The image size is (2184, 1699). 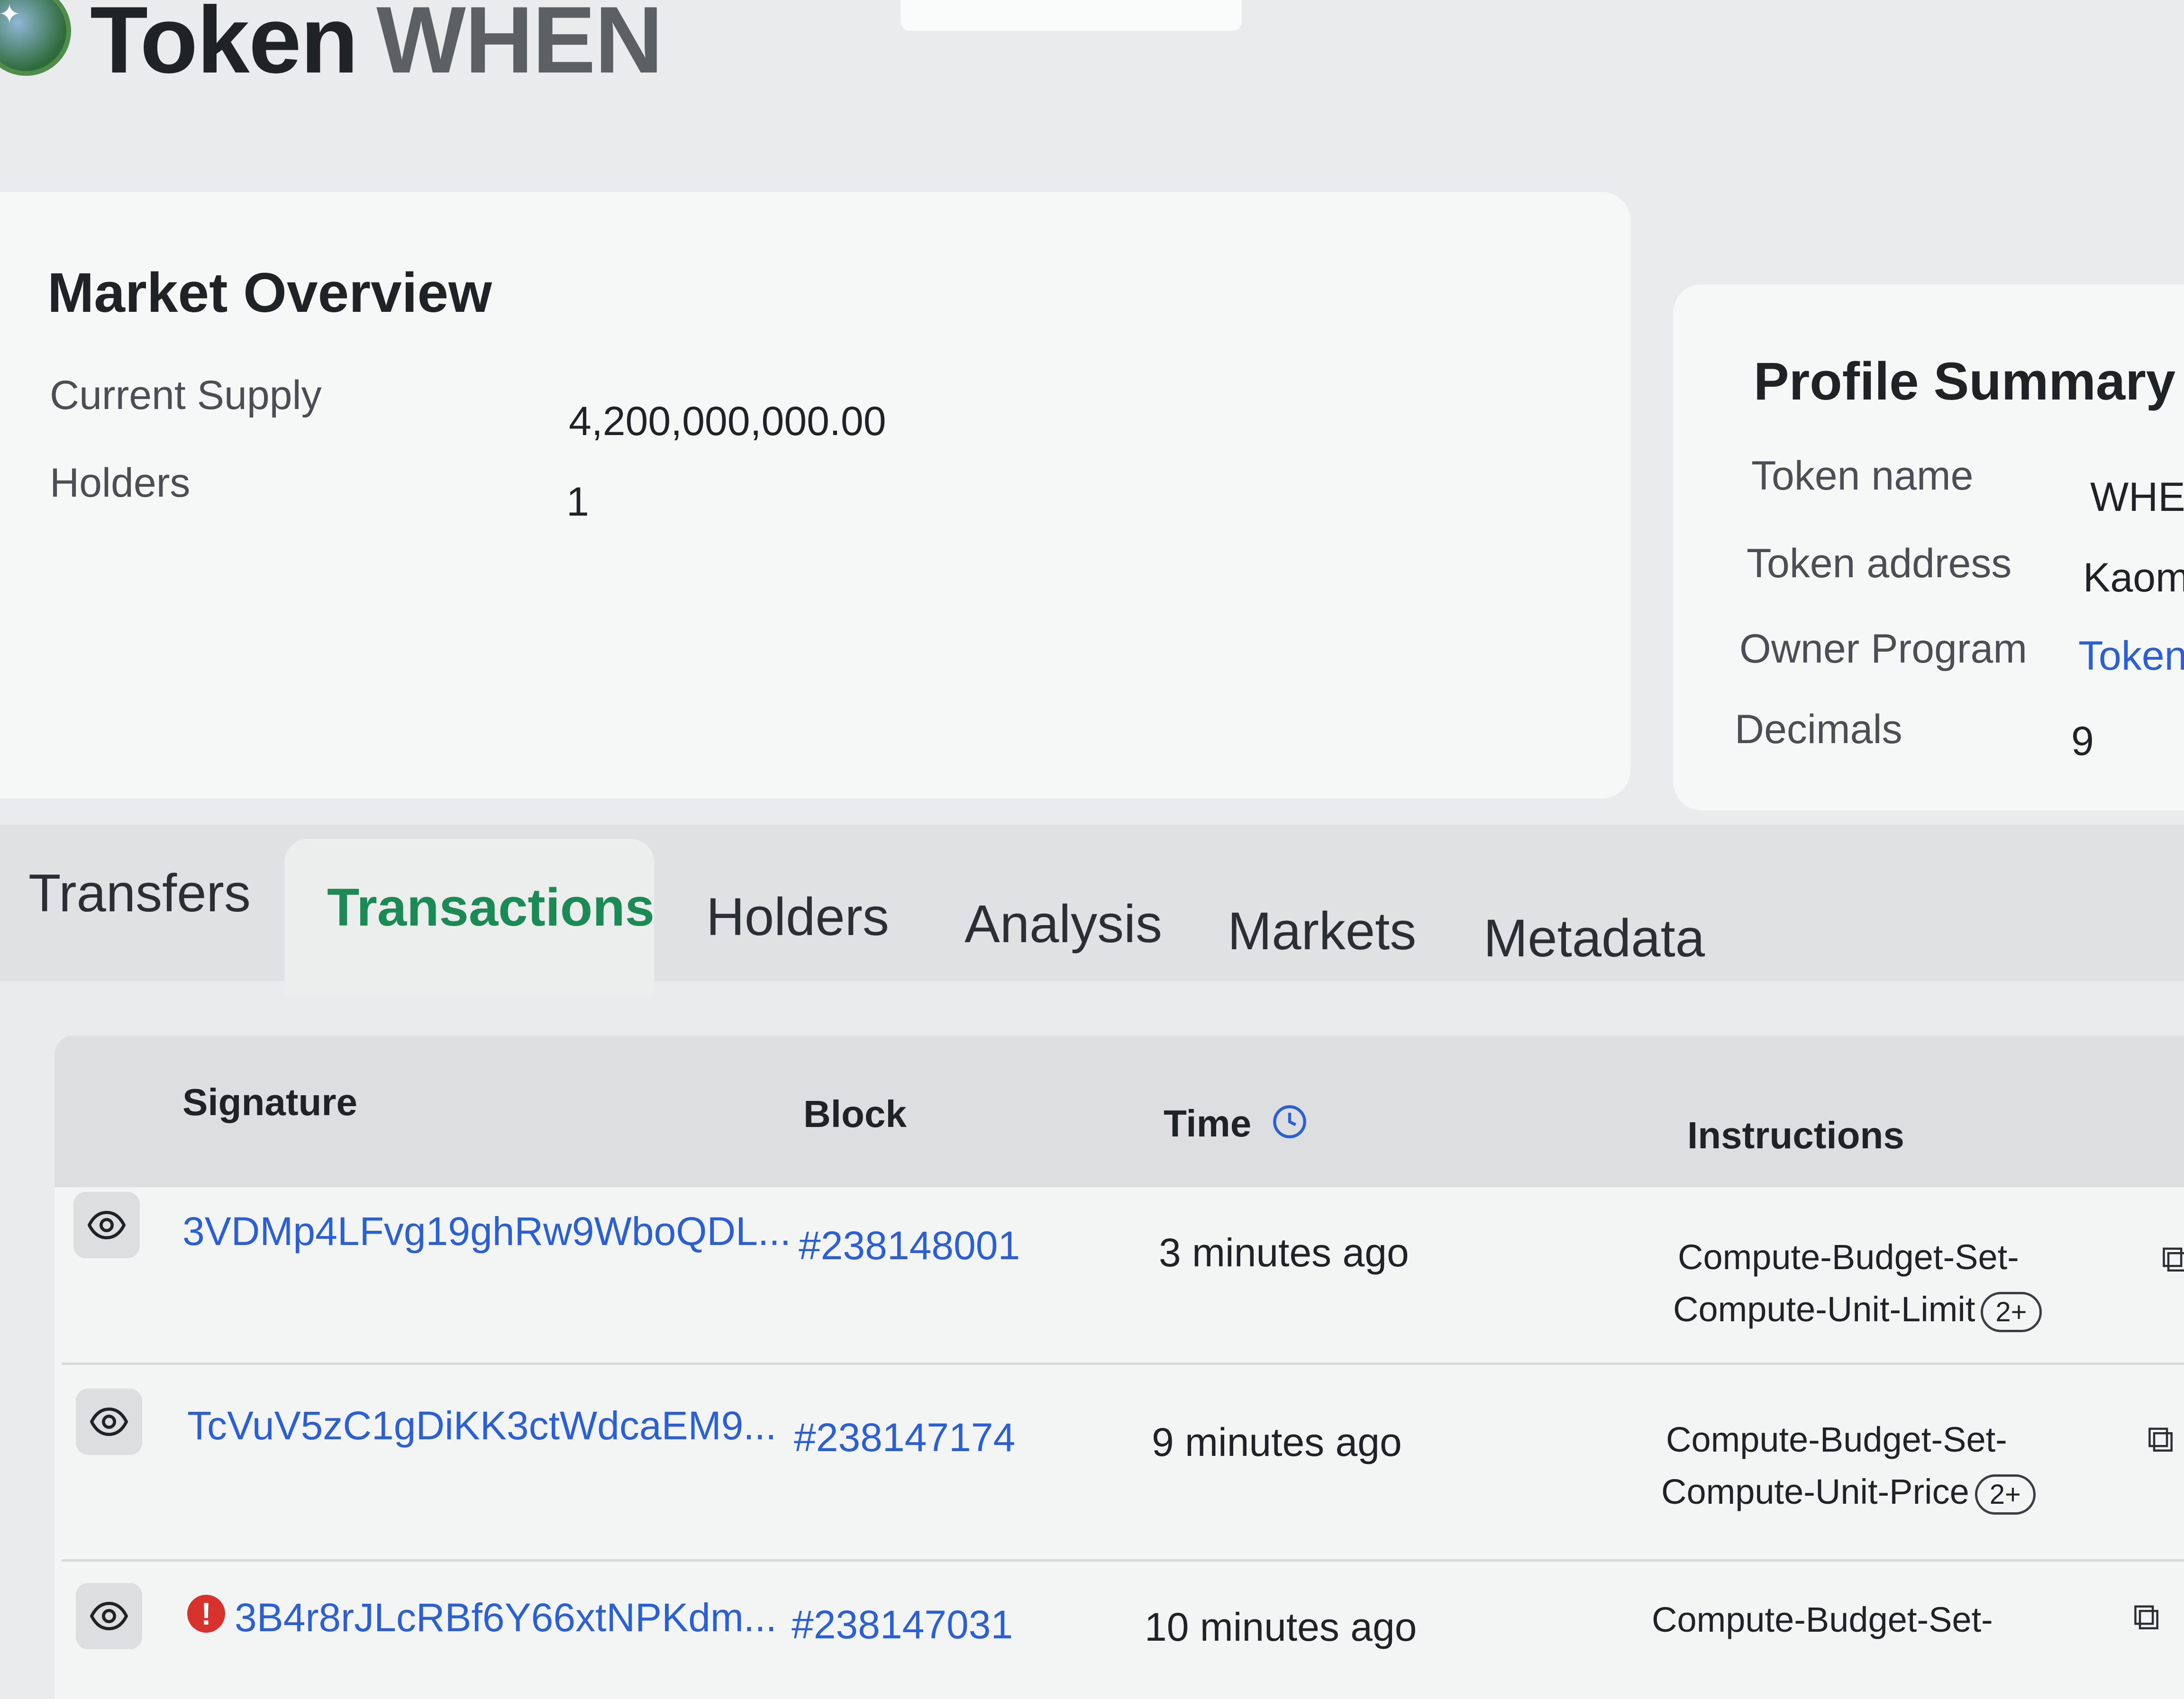 I want to click on instruction-line: Compute-Unit-Price 2+, so click(x=1848, y=1493).